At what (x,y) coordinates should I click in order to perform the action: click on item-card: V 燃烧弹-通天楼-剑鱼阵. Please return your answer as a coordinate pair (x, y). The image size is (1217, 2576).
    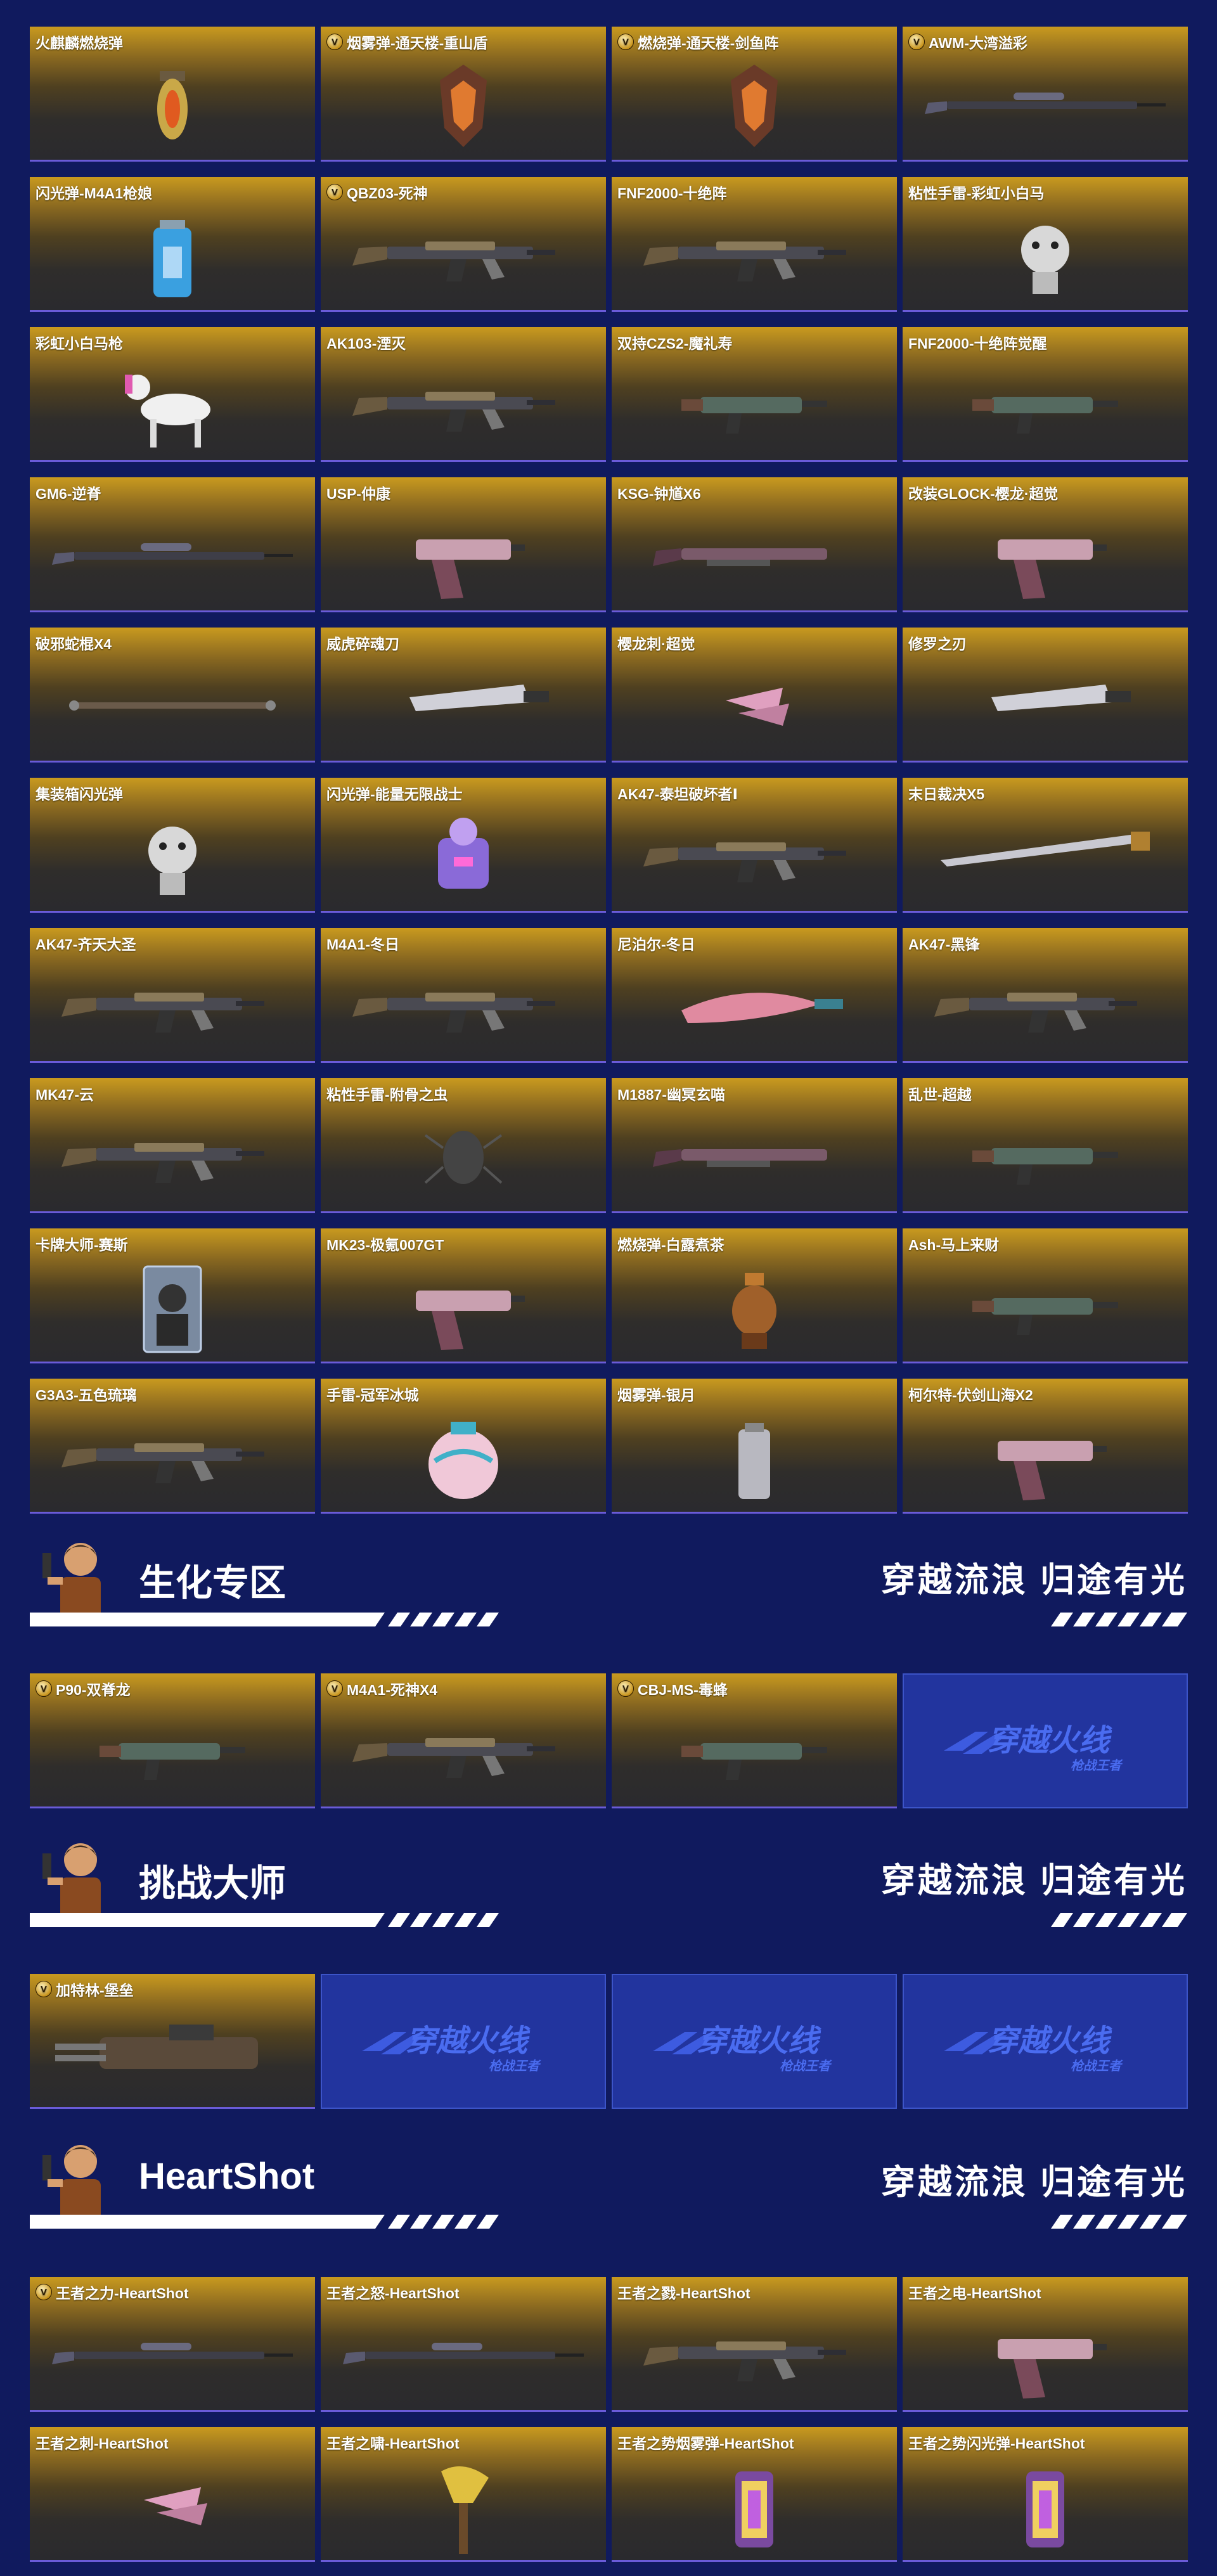
    Looking at the image, I should click on (754, 94).